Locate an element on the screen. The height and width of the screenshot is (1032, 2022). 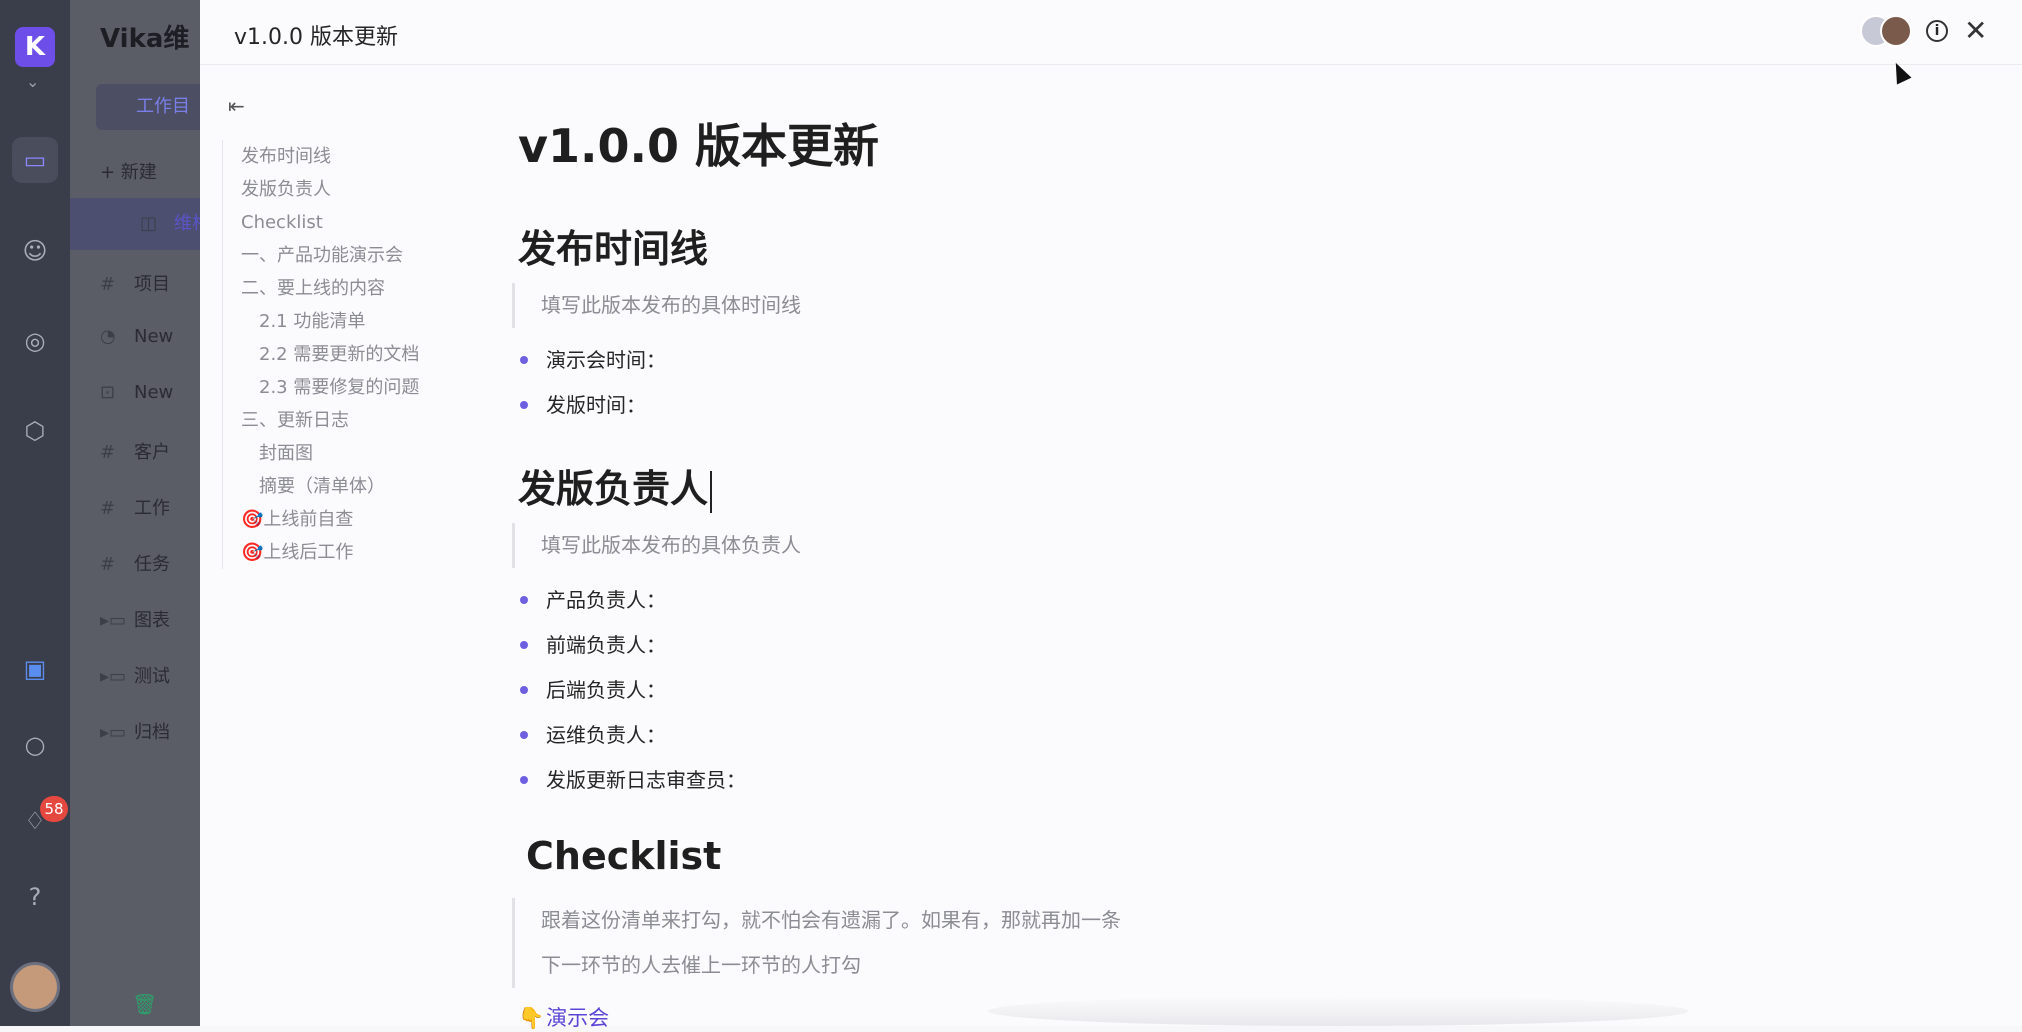
tab-catalog: 工作目 is located at coordinates (151, 107).